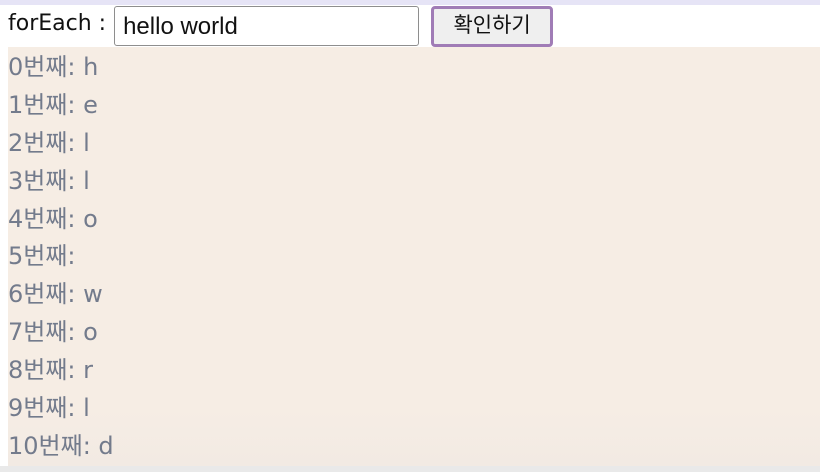 The width and height of the screenshot is (820, 472). I want to click on result-line: 1번째: e, so click(53, 104).